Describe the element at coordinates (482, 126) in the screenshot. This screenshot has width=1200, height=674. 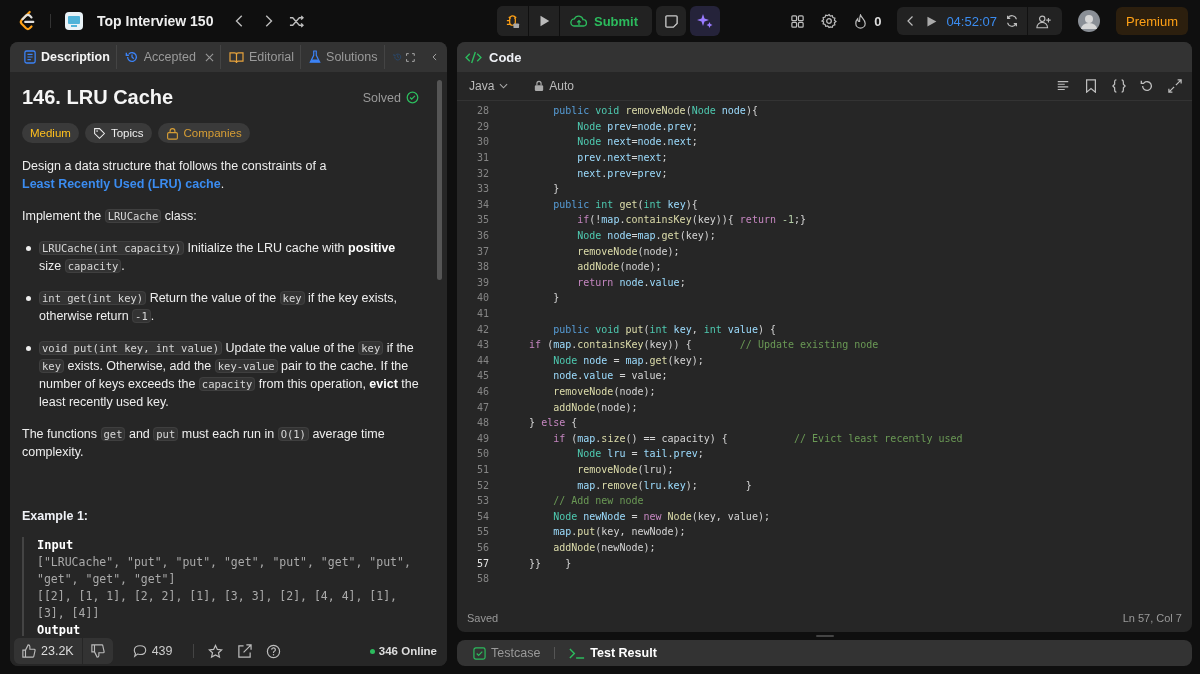
I see `line-number: 29` at that location.